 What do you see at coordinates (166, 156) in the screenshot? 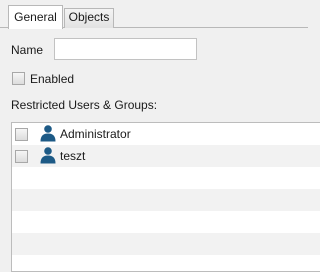
I see `list-item: teszt` at bounding box center [166, 156].